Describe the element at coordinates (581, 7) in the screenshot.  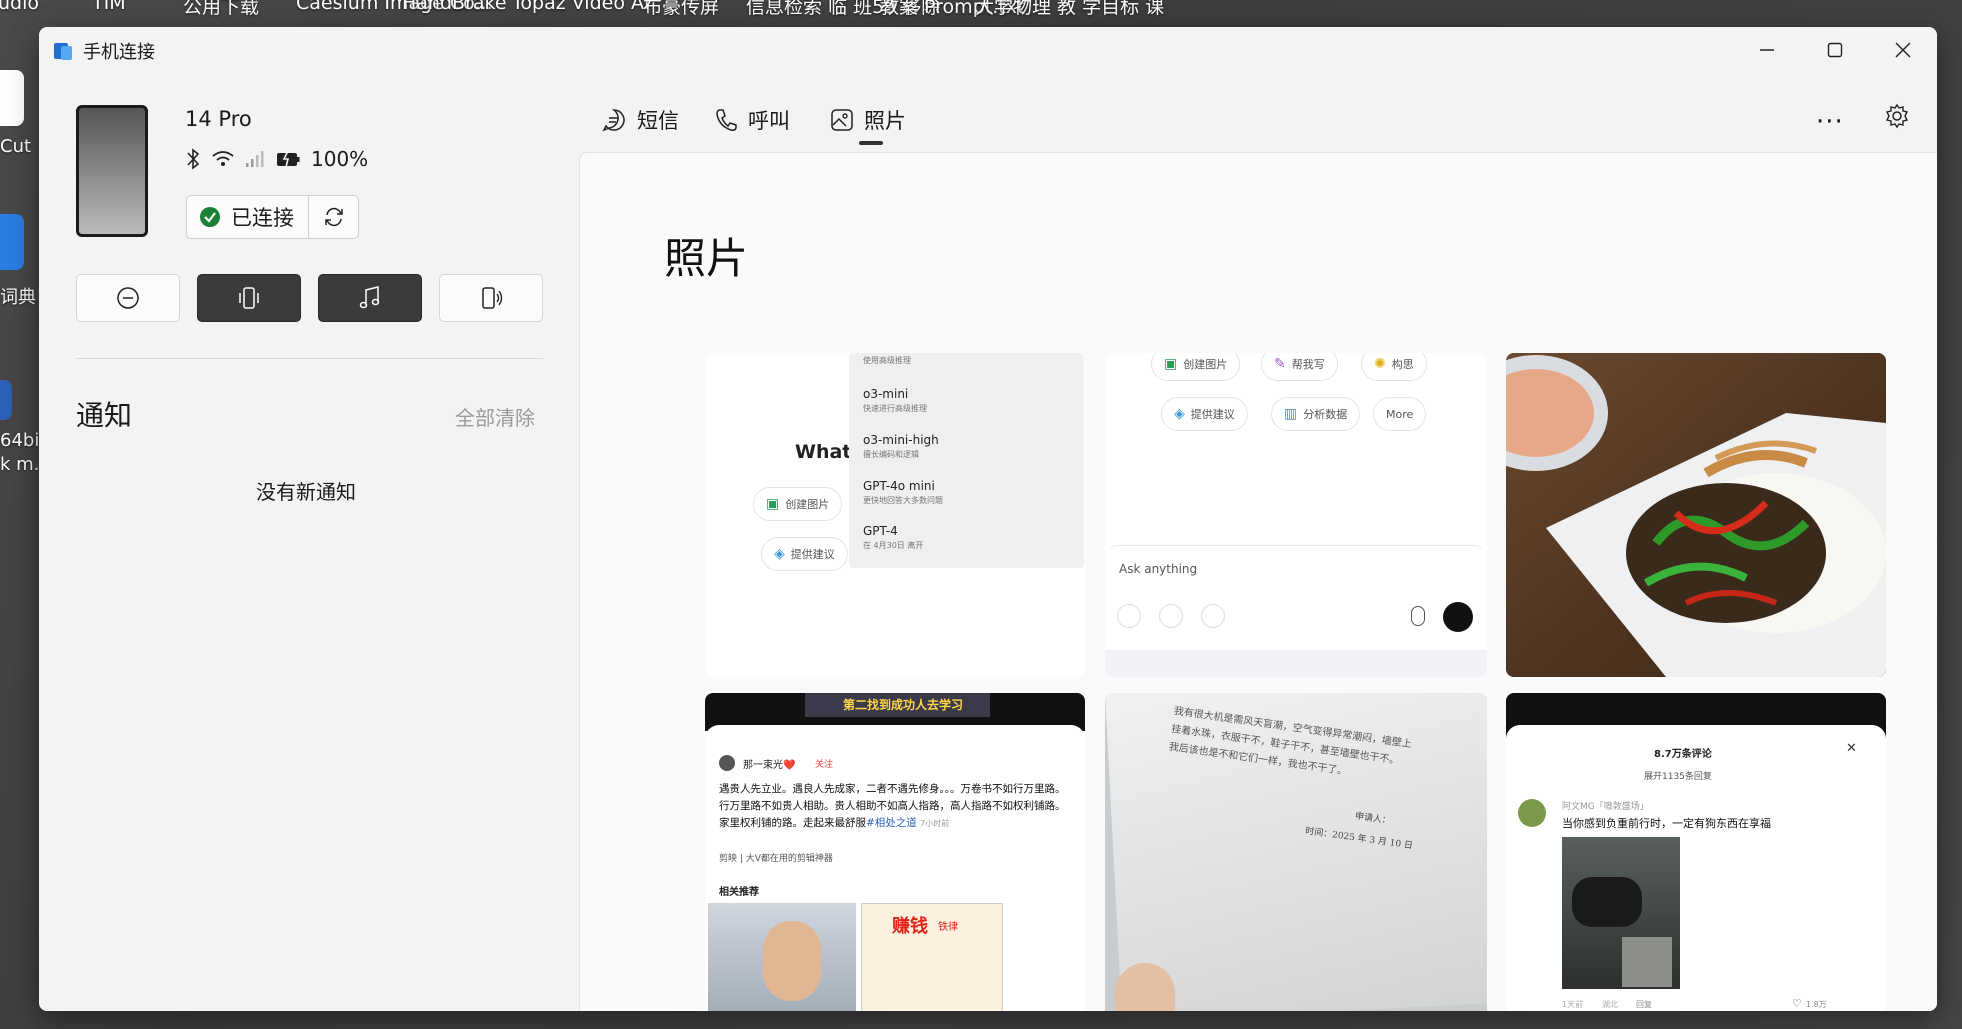
I see `desktop-label: Topaz Video AI` at that location.